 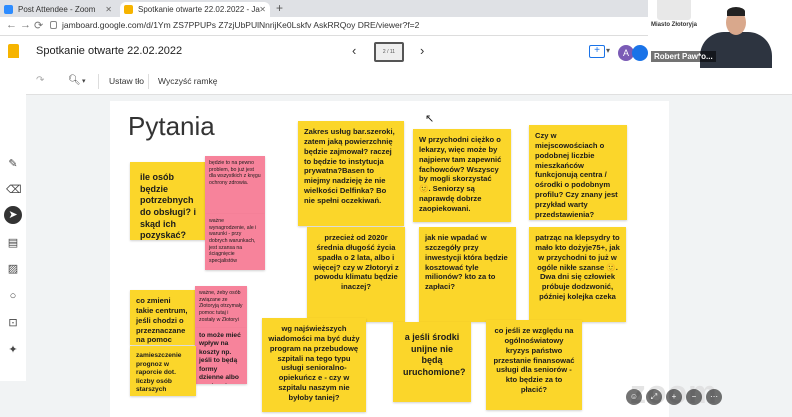 I want to click on eraser-icon: ⌫, so click(x=14, y=190).